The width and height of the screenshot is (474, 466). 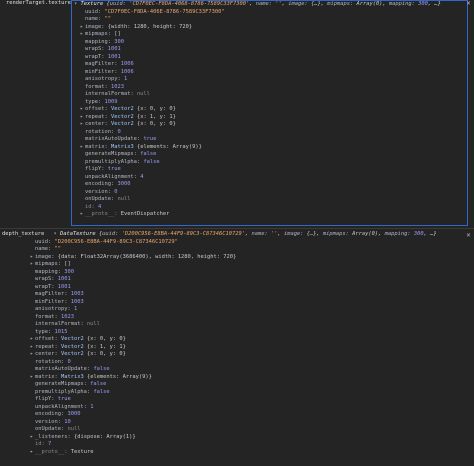 I want to click on property-key: center, so click(x=95, y=124).